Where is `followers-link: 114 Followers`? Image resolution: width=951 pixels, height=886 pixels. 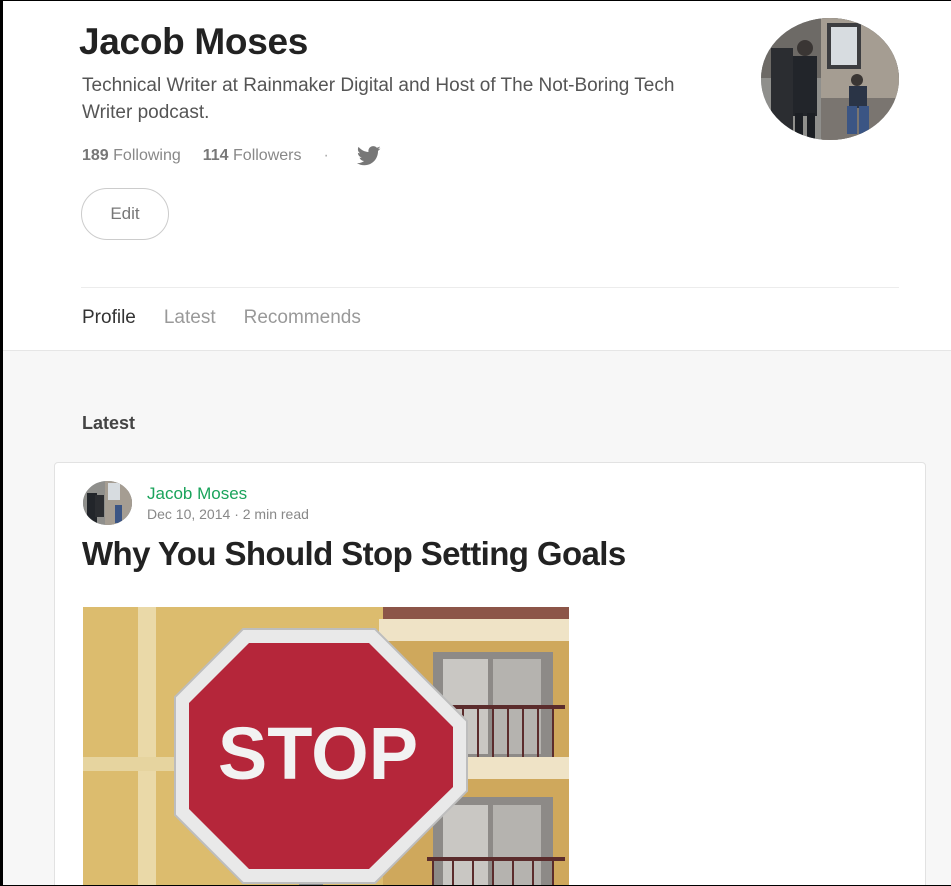
followers-link: 114 Followers is located at coordinates (252, 156).